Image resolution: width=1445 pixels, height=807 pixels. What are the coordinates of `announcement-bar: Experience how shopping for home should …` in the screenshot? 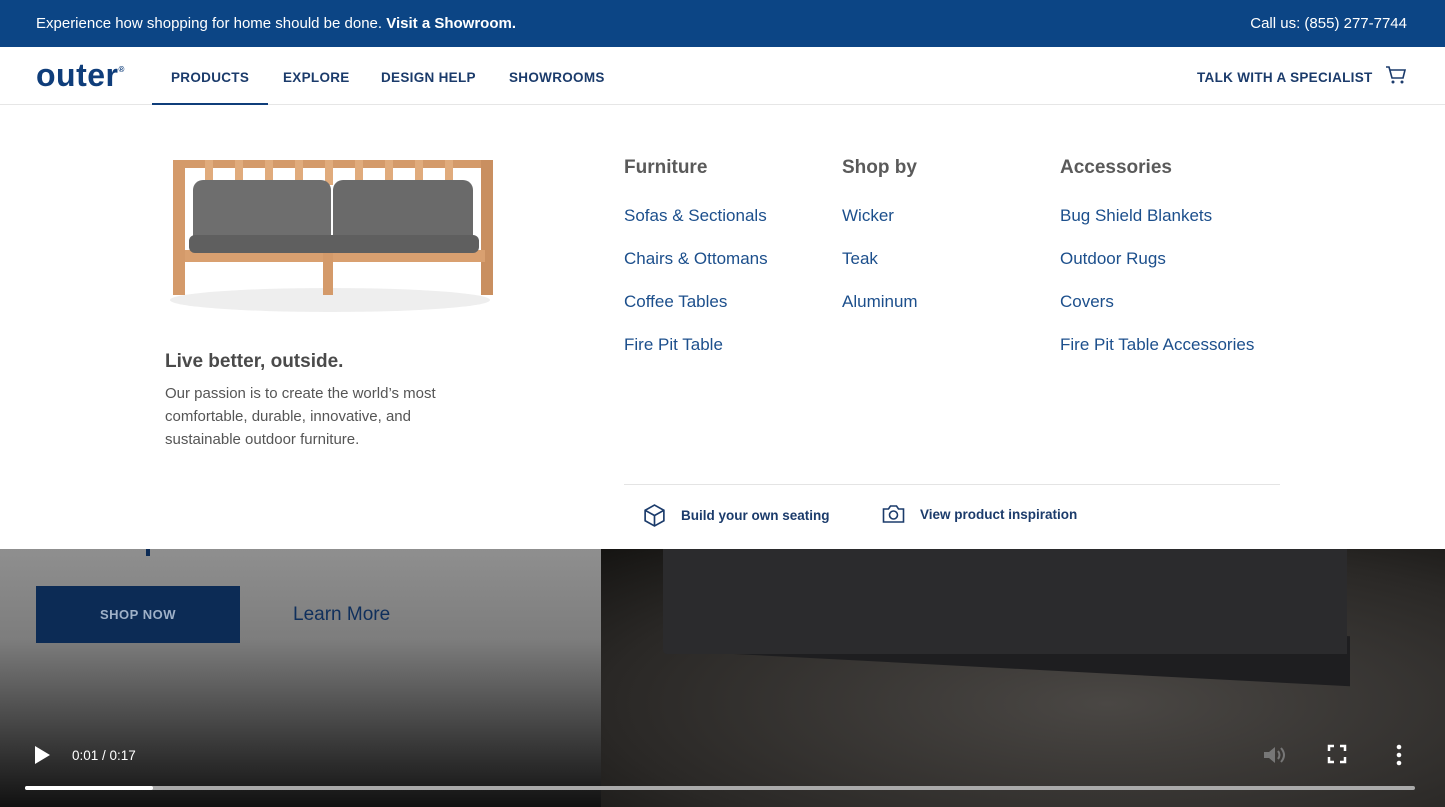 It's located at (722, 23).